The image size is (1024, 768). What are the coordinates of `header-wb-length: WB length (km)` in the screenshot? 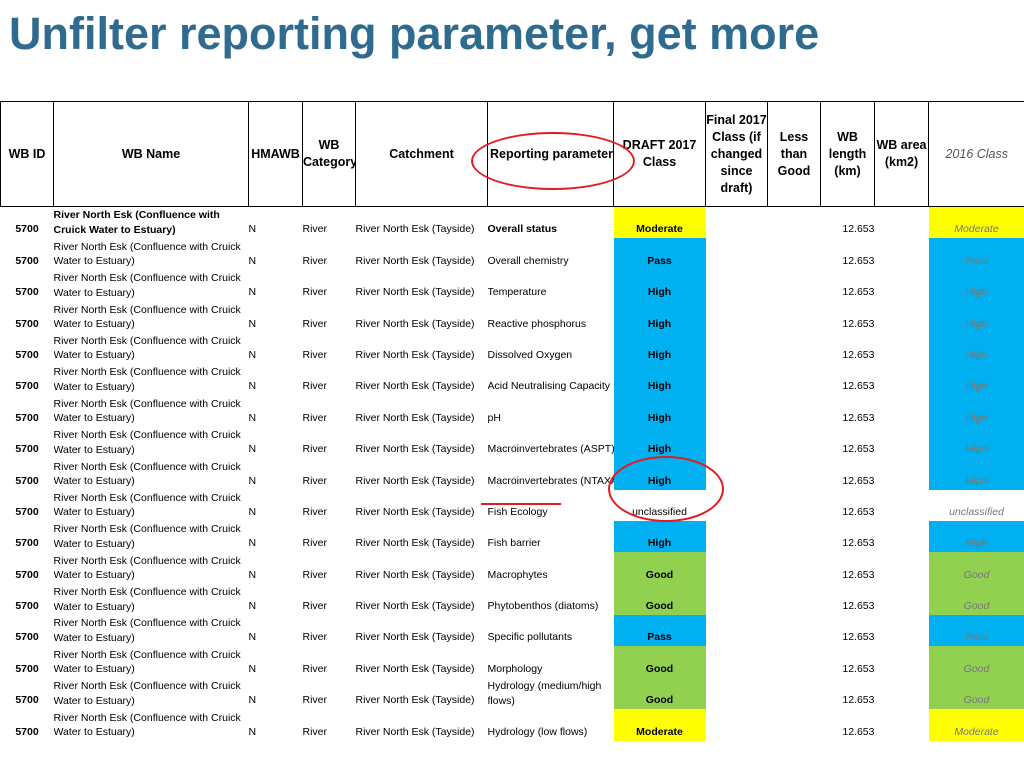 It's located at (847, 154).